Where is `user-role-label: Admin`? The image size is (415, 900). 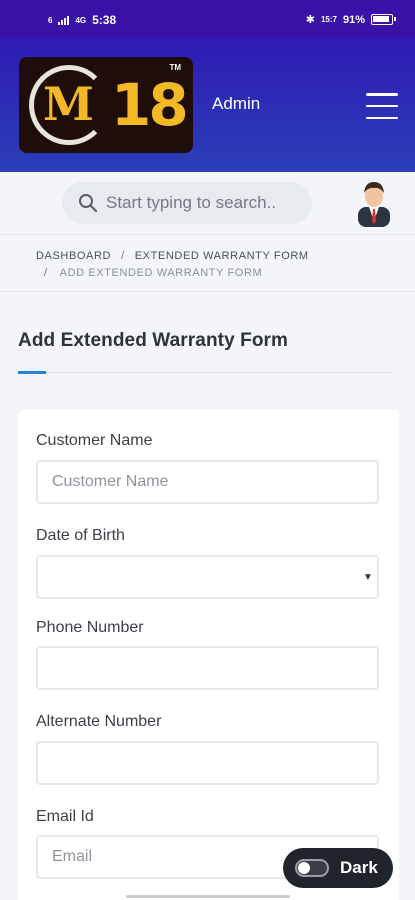
user-role-label: Admin is located at coordinates (236, 103).